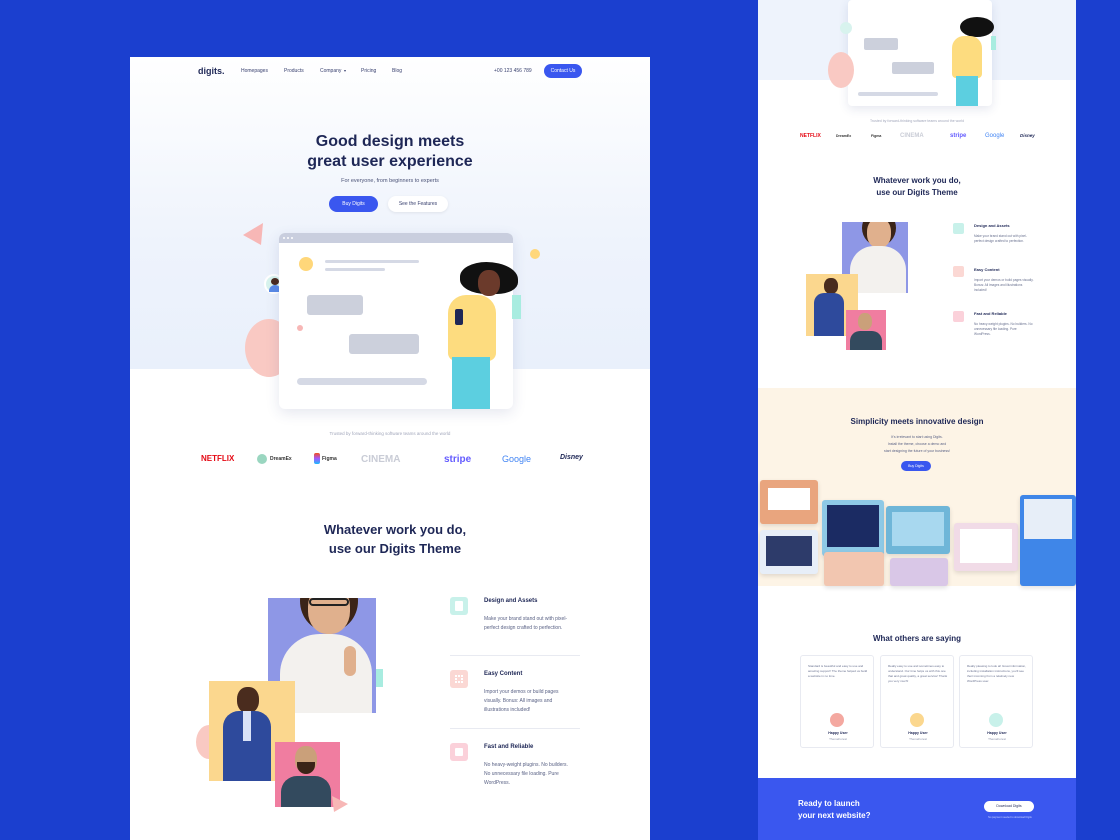 This screenshot has width=1120, height=840. Describe the element at coordinates (330, 71) in the screenshot. I see `nav-link-company: Company` at that location.